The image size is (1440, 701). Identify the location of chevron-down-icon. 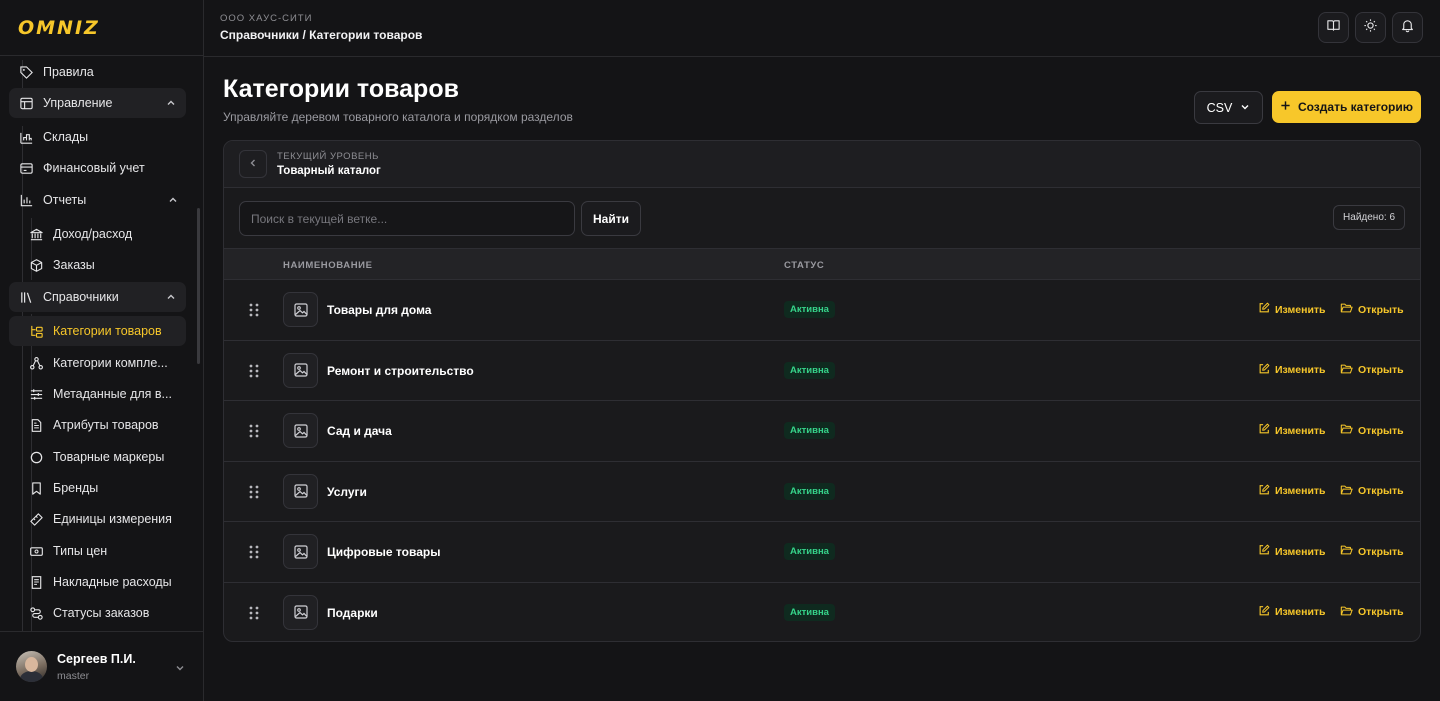
(180, 669).